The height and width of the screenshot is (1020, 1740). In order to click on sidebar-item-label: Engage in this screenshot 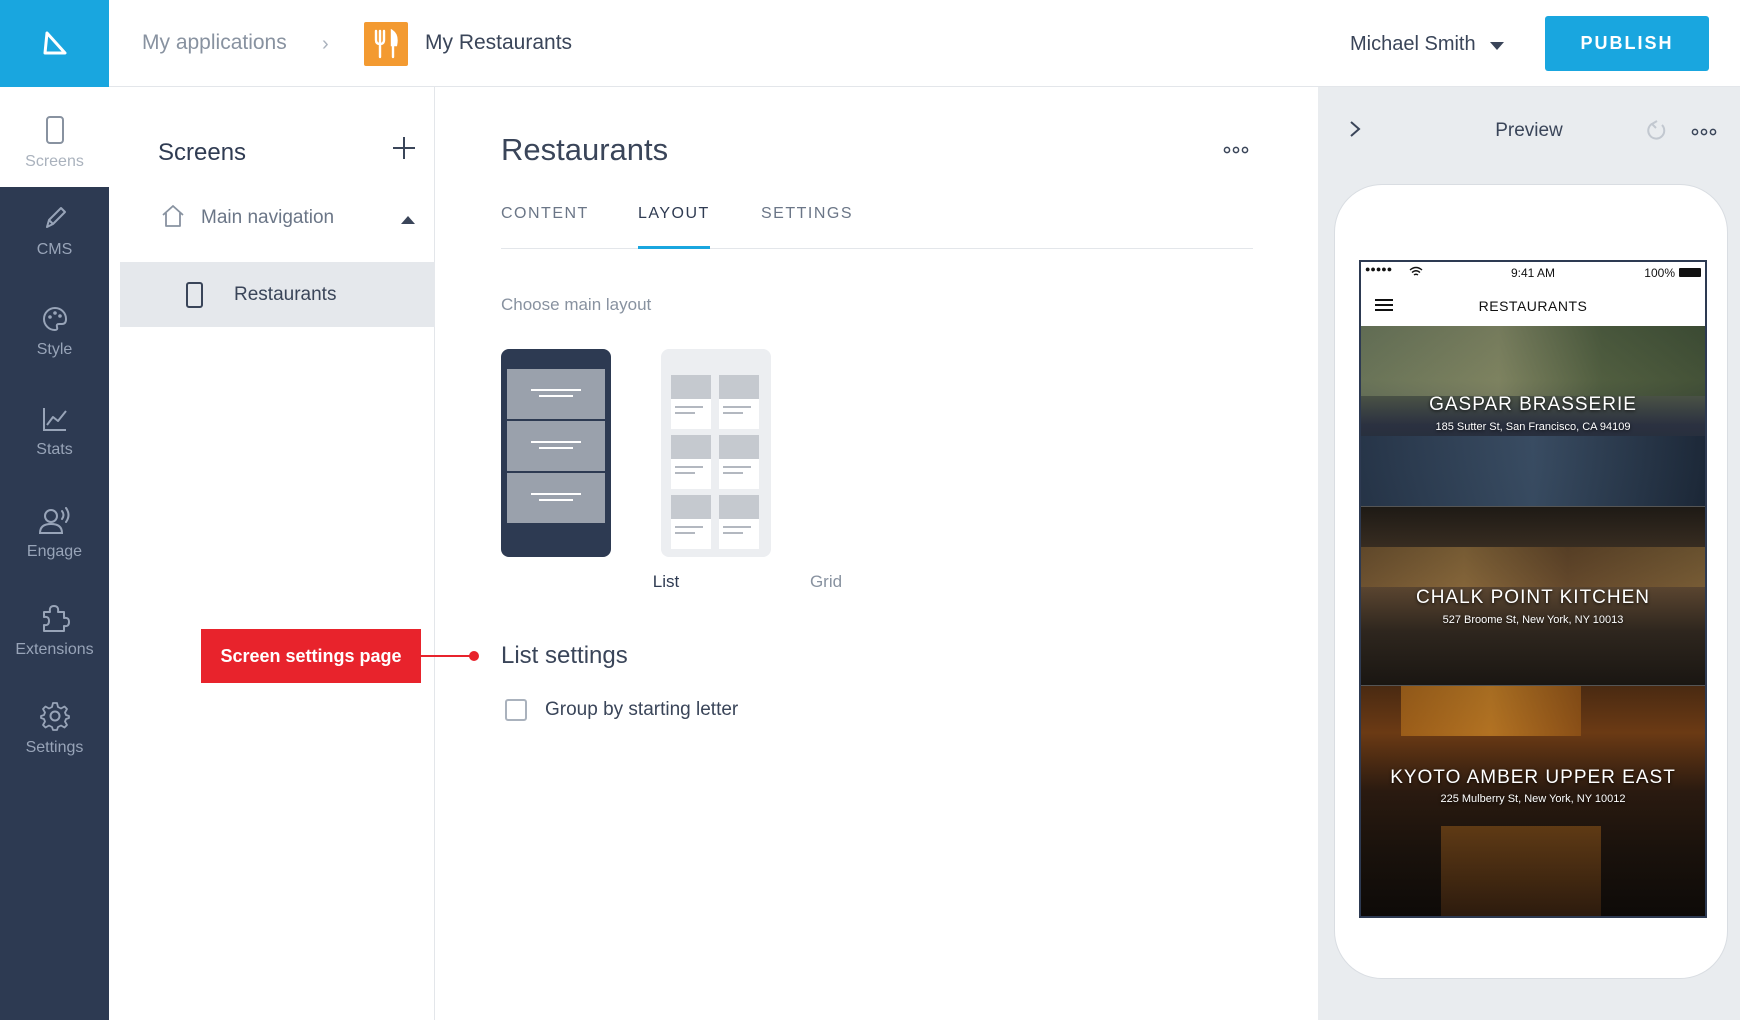, I will do `click(54, 551)`.